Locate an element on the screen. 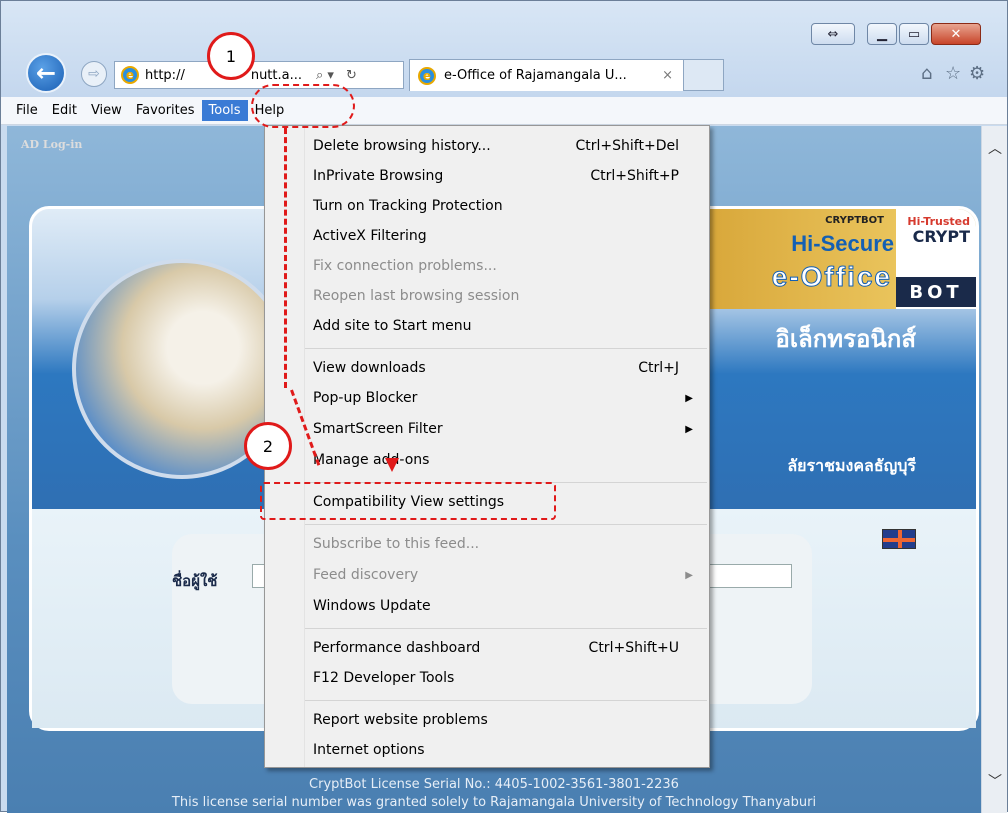 This screenshot has width=1008, height=813. annotation-compatibility-highlight is located at coordinates (408, 501).